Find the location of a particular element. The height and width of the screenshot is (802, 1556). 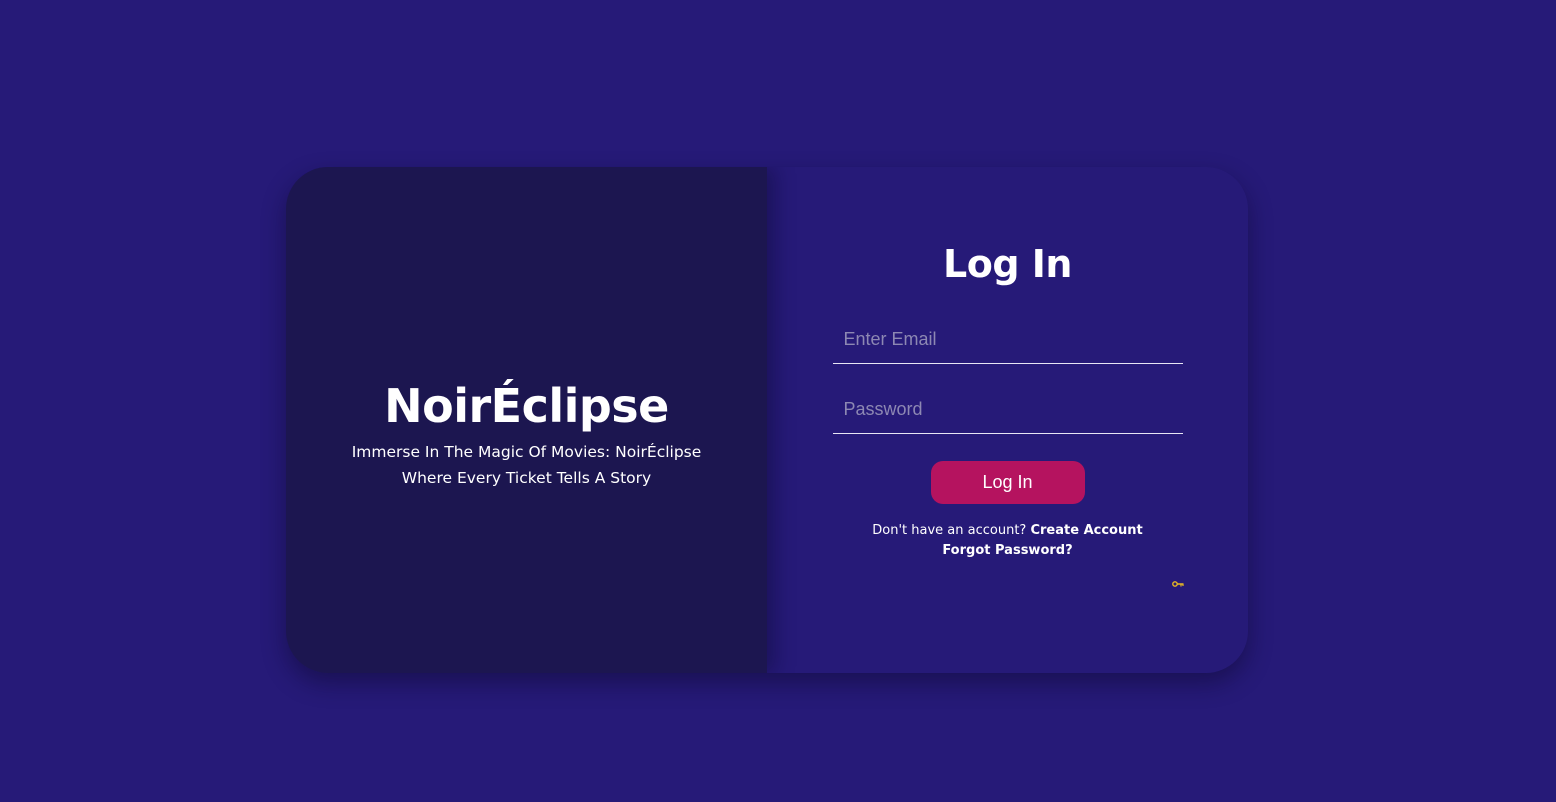

forgot-password-row: Forgot Password? is located at coordinates (1007, 551).